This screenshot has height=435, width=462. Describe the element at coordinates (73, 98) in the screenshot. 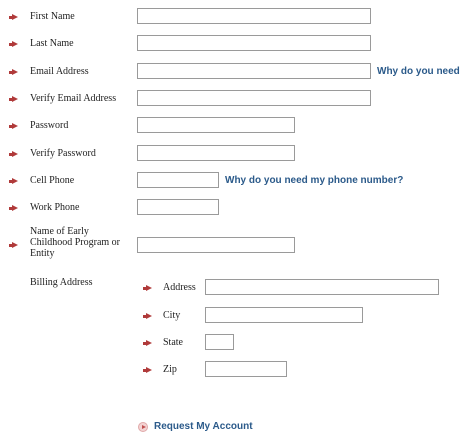

I see `verify-email-label: Verify Email Address` at that location.